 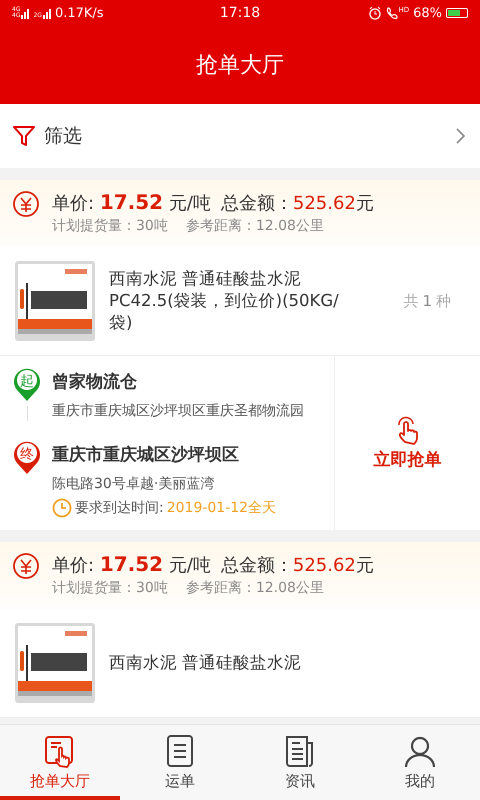 What do you see at coordinates (240, 136) in the screenshot?
I see `filter-row: 筛选` at bounding box center [240, 136].